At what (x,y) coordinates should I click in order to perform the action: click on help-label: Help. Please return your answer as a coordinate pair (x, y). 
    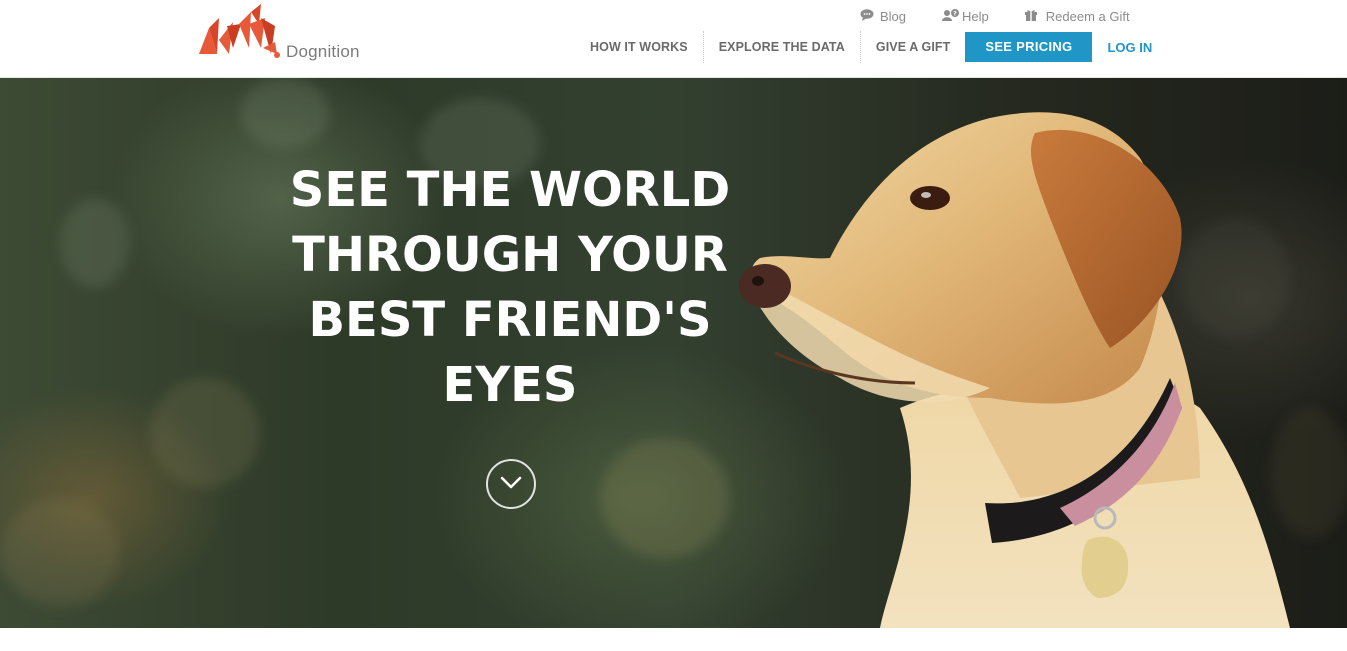
    Looking at the image, I should click on (975, 16).